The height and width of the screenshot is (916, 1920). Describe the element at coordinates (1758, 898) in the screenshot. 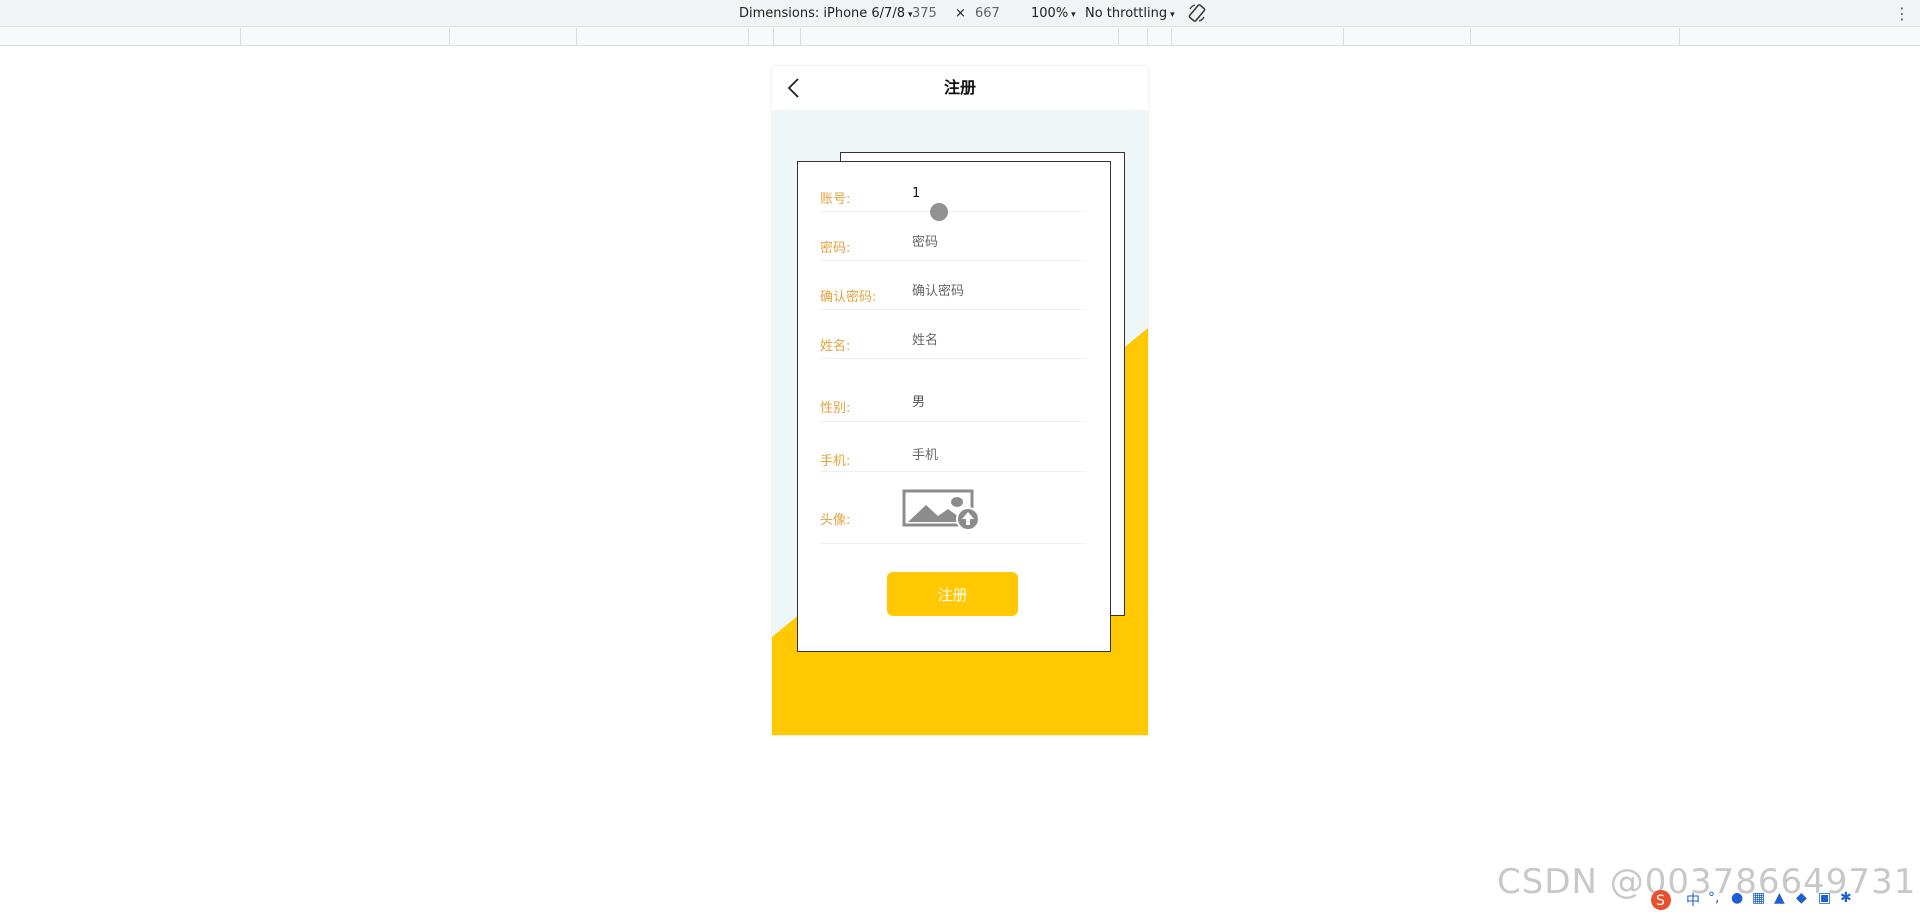

I see `keyboard-icon: ▦` at that location.